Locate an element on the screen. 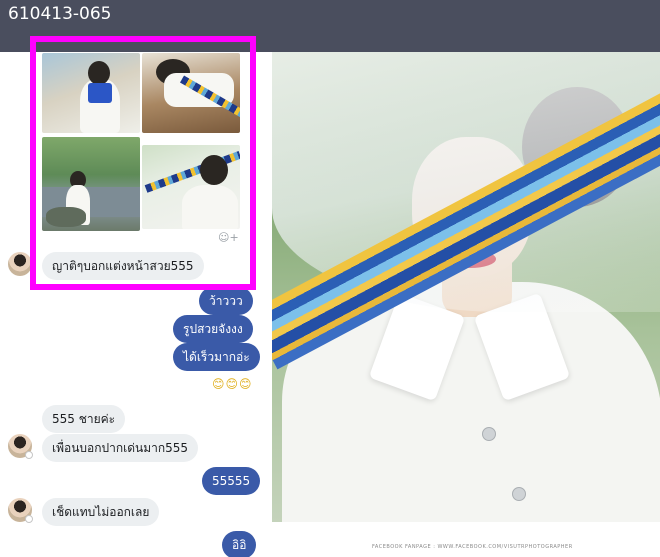 The image size is (660, 557). photo-caption-strip is located at coordinates (466, 539).